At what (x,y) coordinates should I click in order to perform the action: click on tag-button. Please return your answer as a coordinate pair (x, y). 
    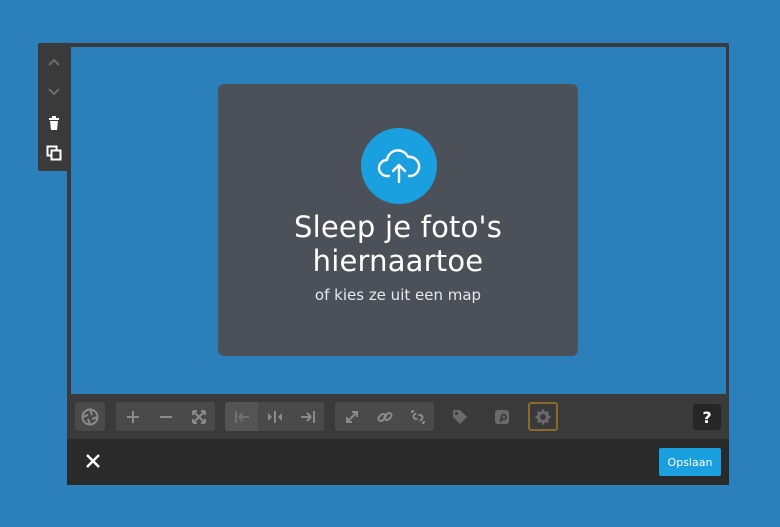
    Looking at the image, I should click on (460, 416).